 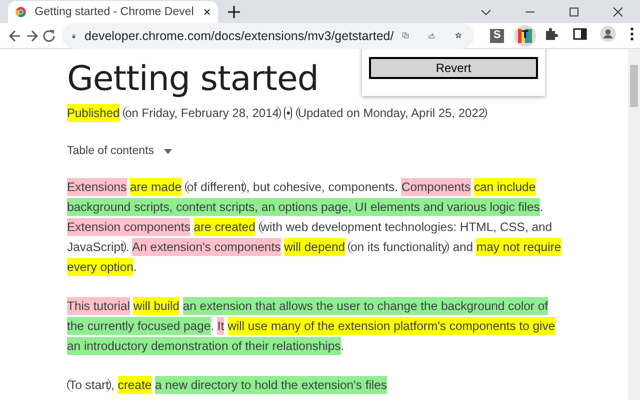 I want to click on chrome-logo-icon, so click(x=21, y=12).